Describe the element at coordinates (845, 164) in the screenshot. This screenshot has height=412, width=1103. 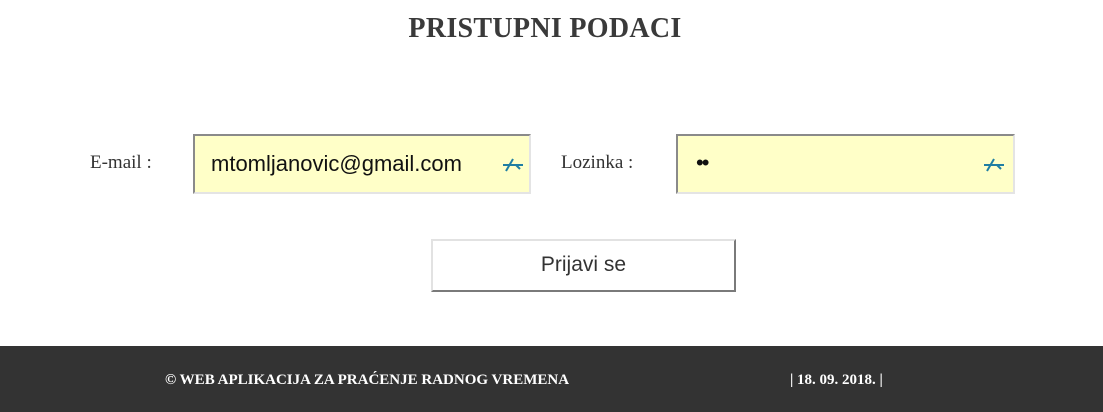
I see `password-field: ••` at that location.